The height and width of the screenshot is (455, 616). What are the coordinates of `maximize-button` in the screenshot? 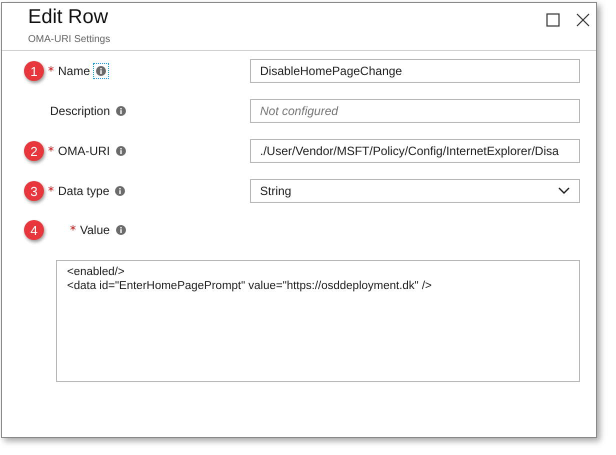 It's located at (553, 20).